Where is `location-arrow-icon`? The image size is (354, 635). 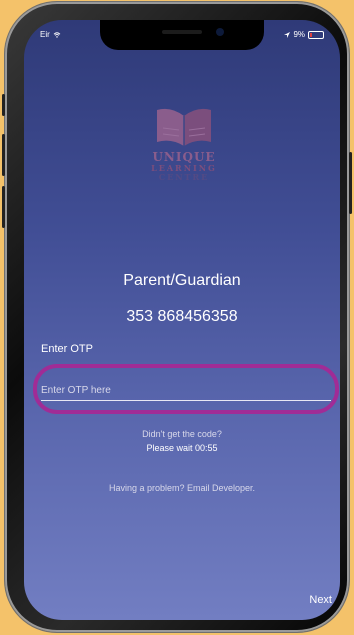
location-arrow-icon is located at coordinates (287, 34).